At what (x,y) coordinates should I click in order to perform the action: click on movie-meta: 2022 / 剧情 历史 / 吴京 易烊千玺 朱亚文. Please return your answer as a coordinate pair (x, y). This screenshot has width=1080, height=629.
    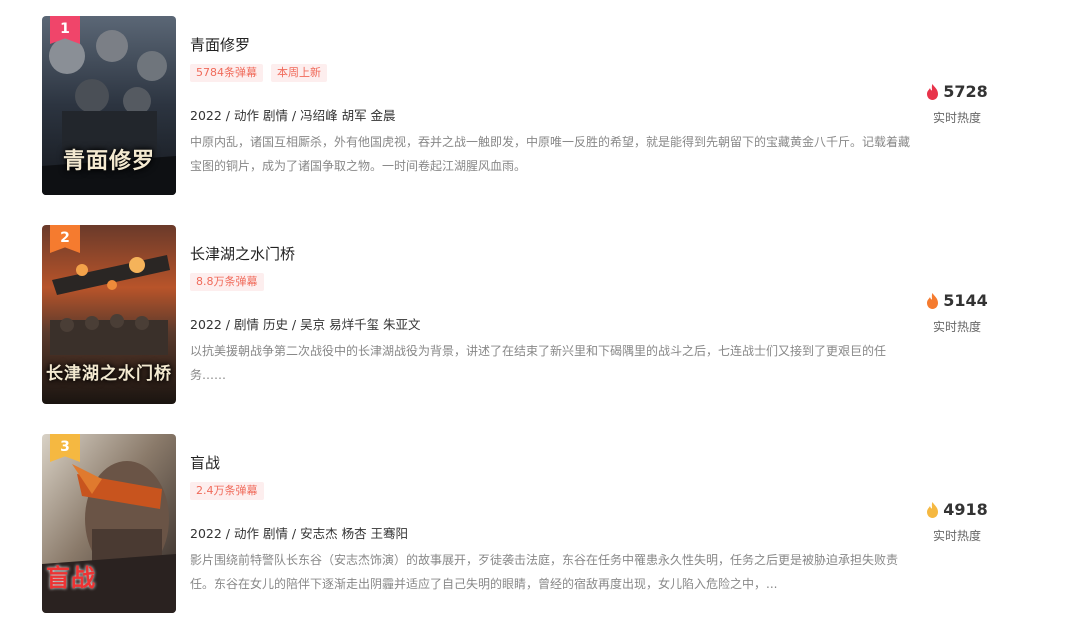
    Looking at the image, I should click on (305, 324).